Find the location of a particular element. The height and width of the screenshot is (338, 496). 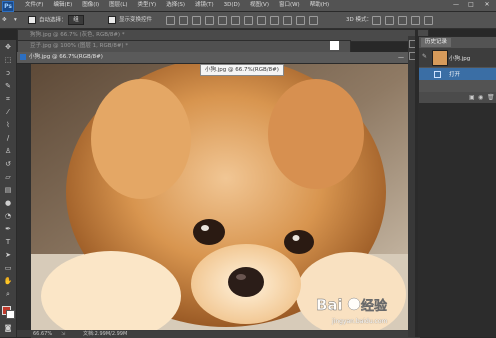

type-tool-icon: T is located at coordinates (8, 242).